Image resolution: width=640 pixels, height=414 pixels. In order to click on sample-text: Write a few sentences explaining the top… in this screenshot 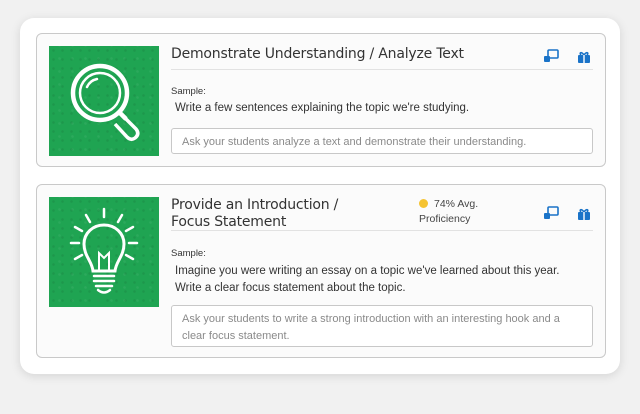, I will do `click(322, 108)`.